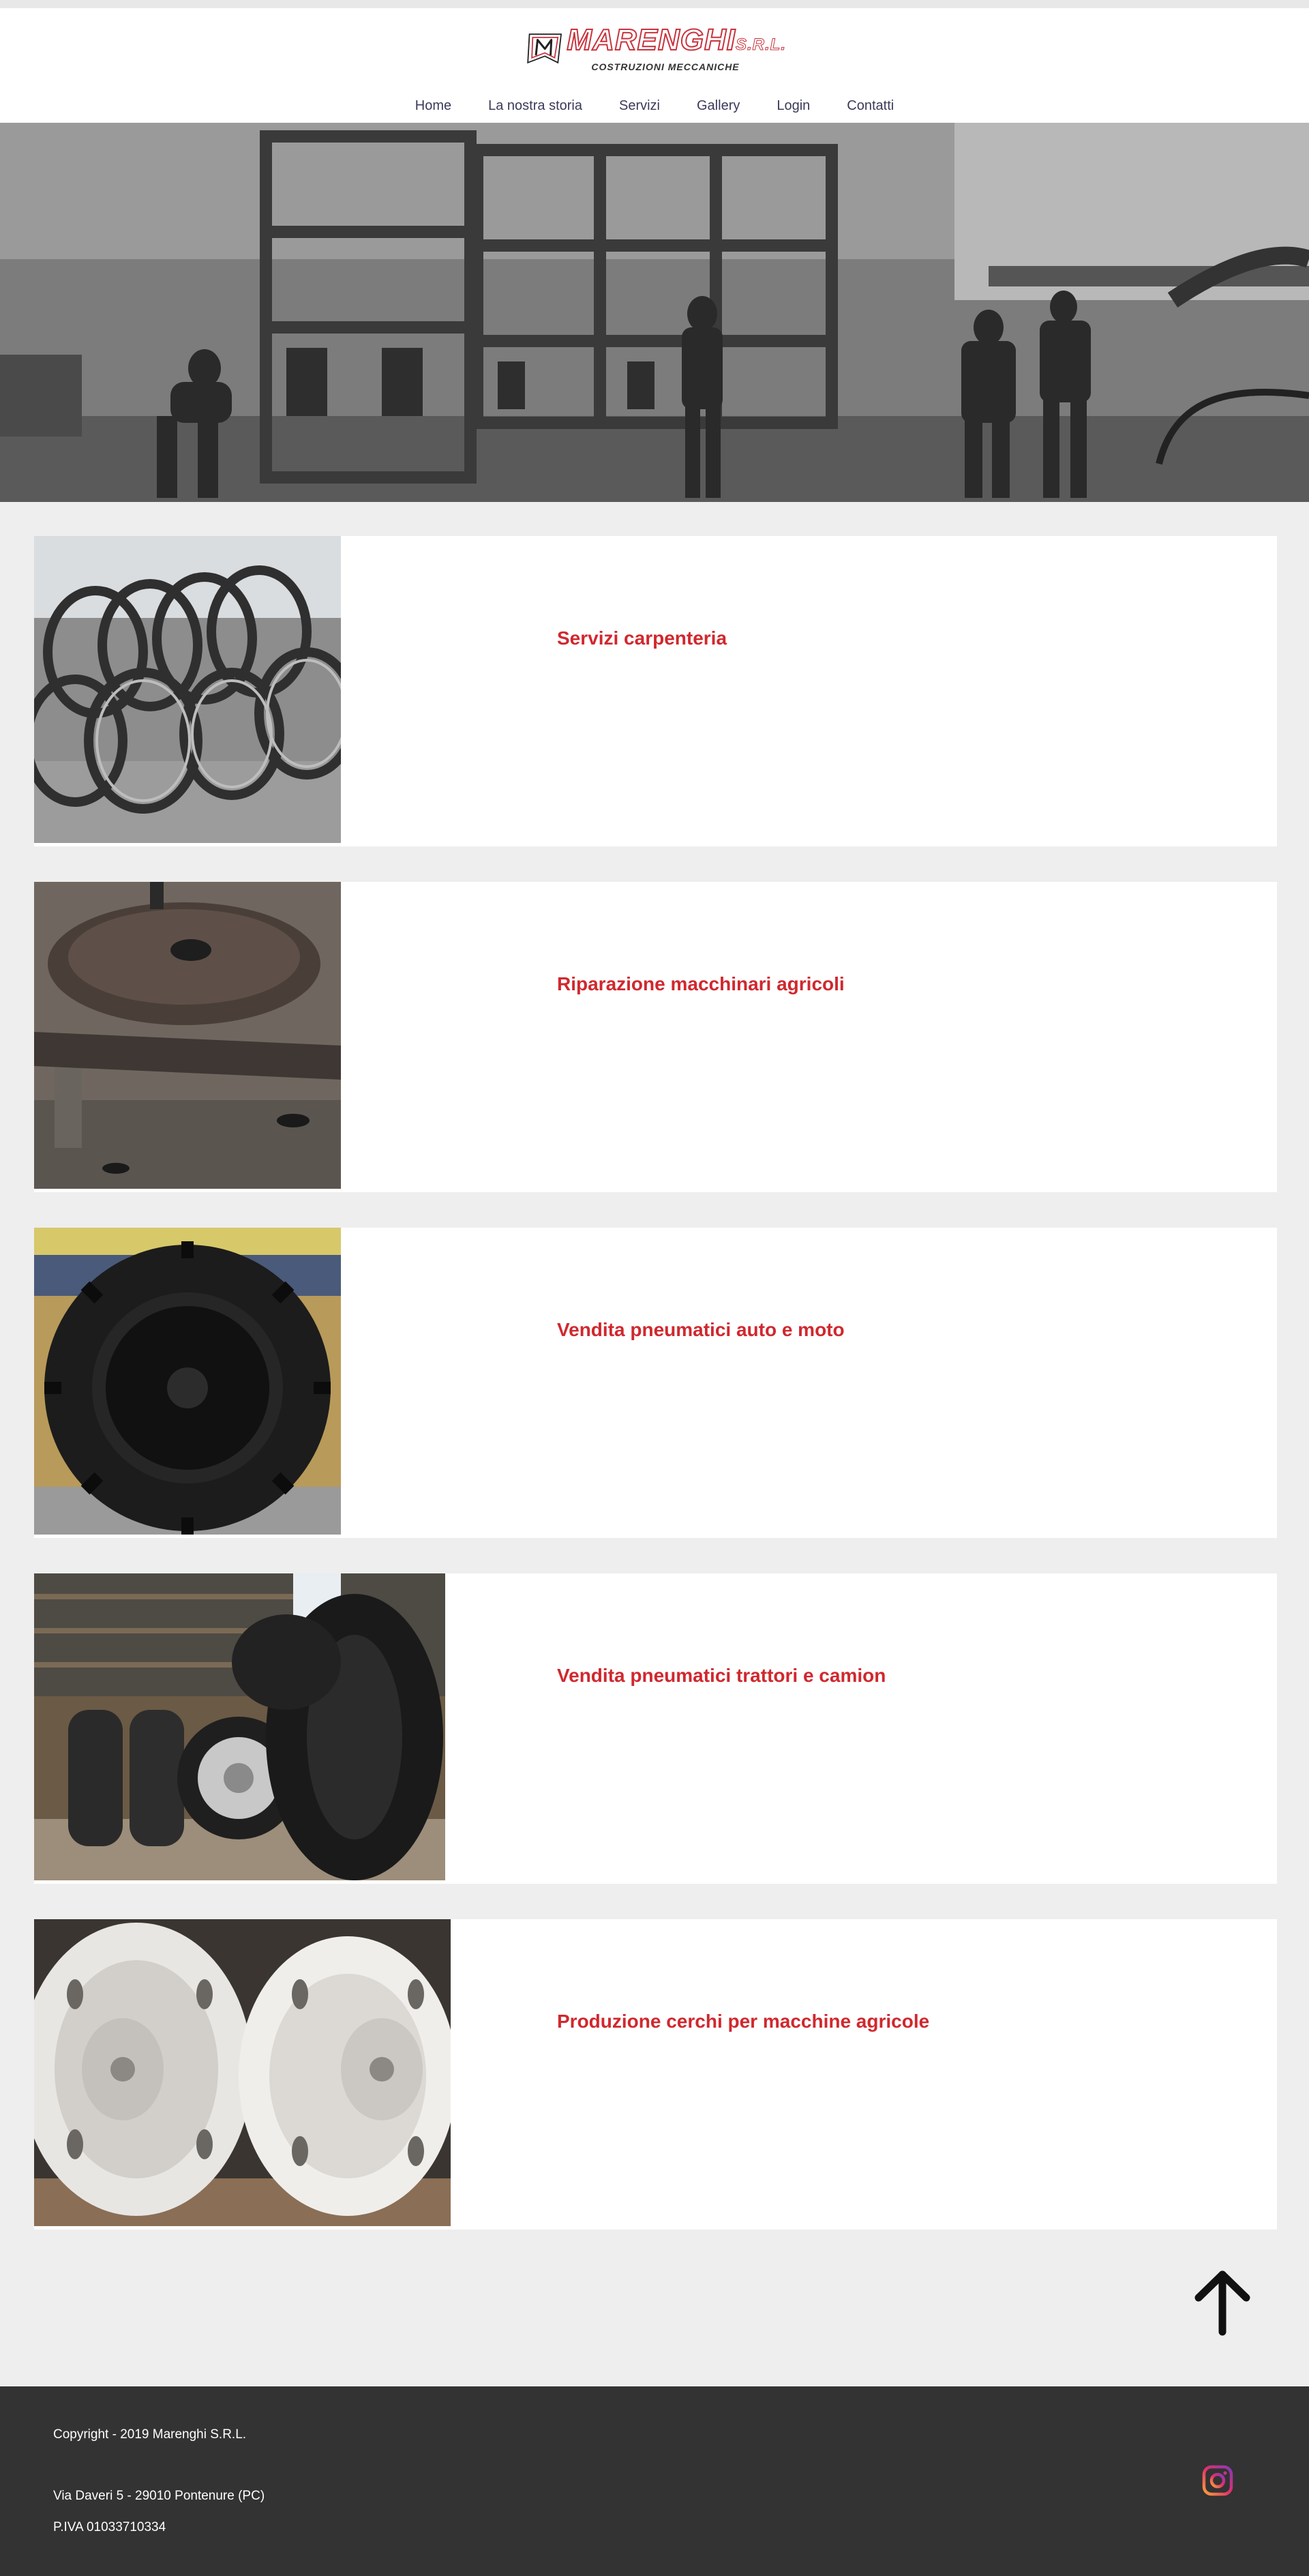 Image resolution: width=1309 pixels, height=2576 pixels. Describe the element at coordinates (655, 1728) in the screenshot. I see `service-card-pneumatici-trattori-camion: Vendita pneumatici trattori e camion` at that location.